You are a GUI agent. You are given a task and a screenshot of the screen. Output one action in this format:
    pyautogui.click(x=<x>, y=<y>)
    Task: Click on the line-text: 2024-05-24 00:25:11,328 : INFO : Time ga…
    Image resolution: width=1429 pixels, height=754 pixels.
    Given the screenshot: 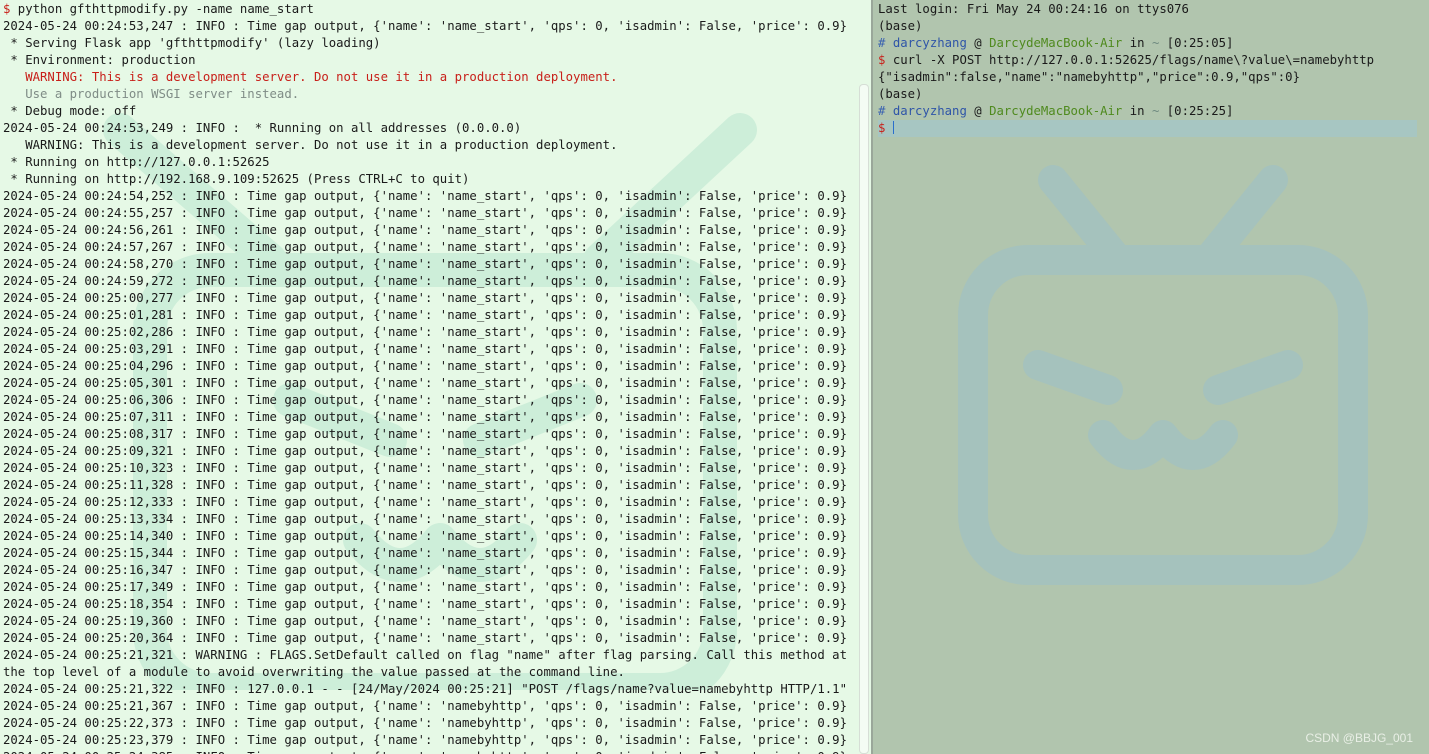 What is the action you would take?
    pyautogui.click(x=425, y=485)
    